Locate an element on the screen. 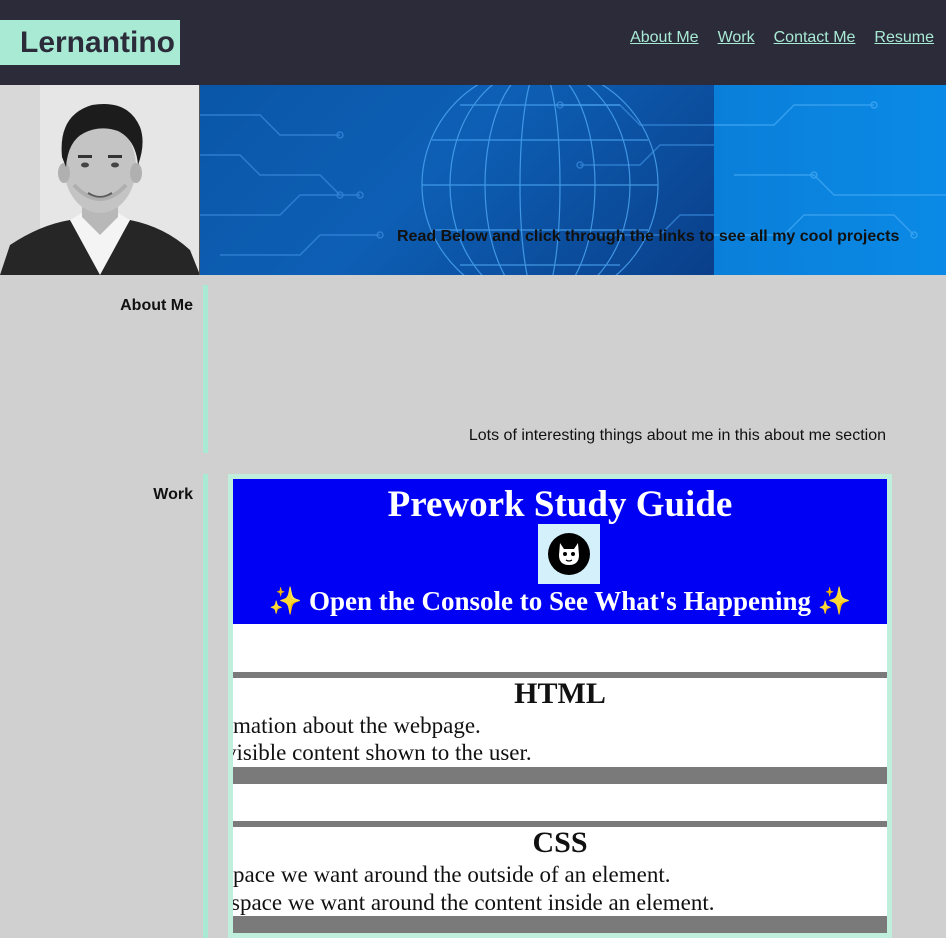  cat-logo-icon is located at coordinates (569, 554).